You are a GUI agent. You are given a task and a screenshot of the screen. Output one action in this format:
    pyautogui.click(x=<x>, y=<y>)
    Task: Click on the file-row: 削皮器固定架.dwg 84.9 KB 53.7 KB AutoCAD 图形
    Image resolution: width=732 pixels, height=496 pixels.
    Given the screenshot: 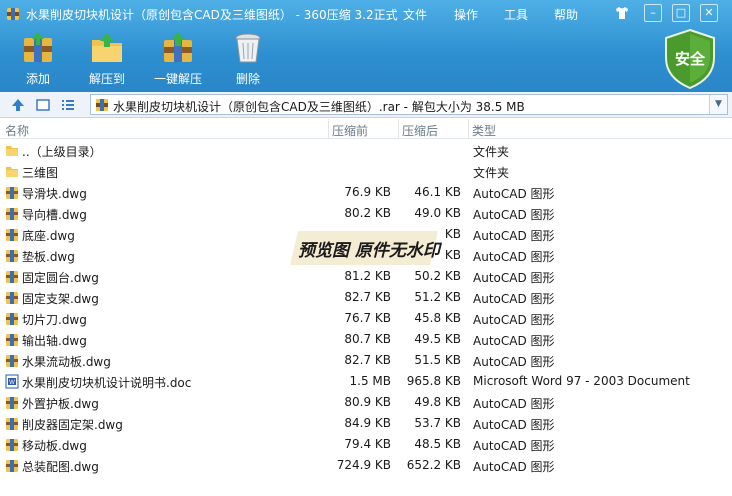 What is the action you would take?
    pyautogui.click(x=366, y=423)
    